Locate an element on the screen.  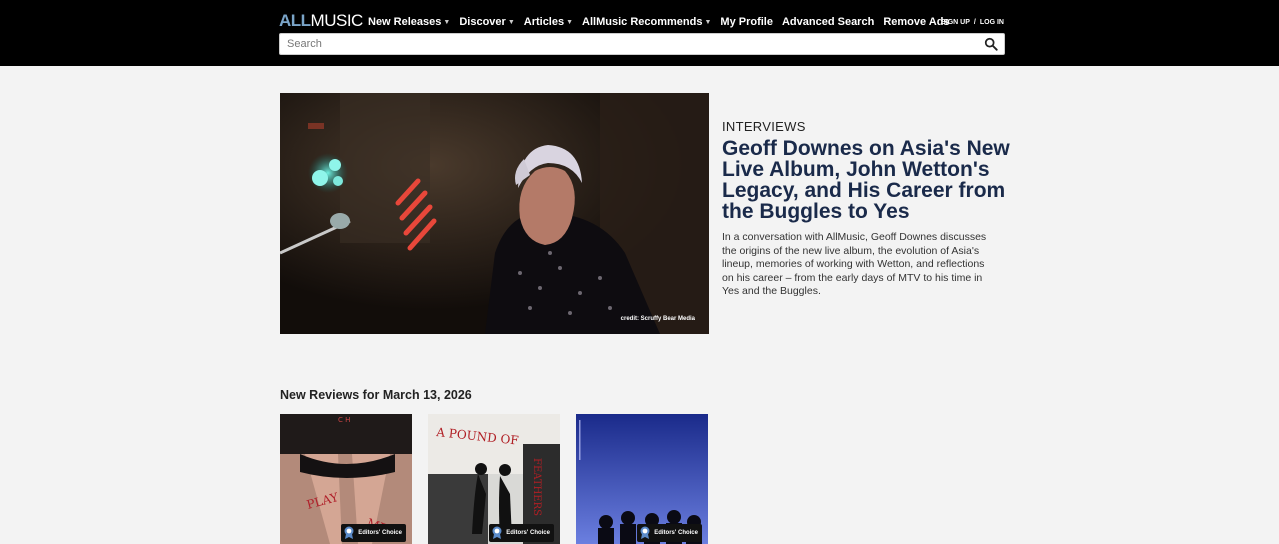
search-bar is located at coordinates (642, 44).